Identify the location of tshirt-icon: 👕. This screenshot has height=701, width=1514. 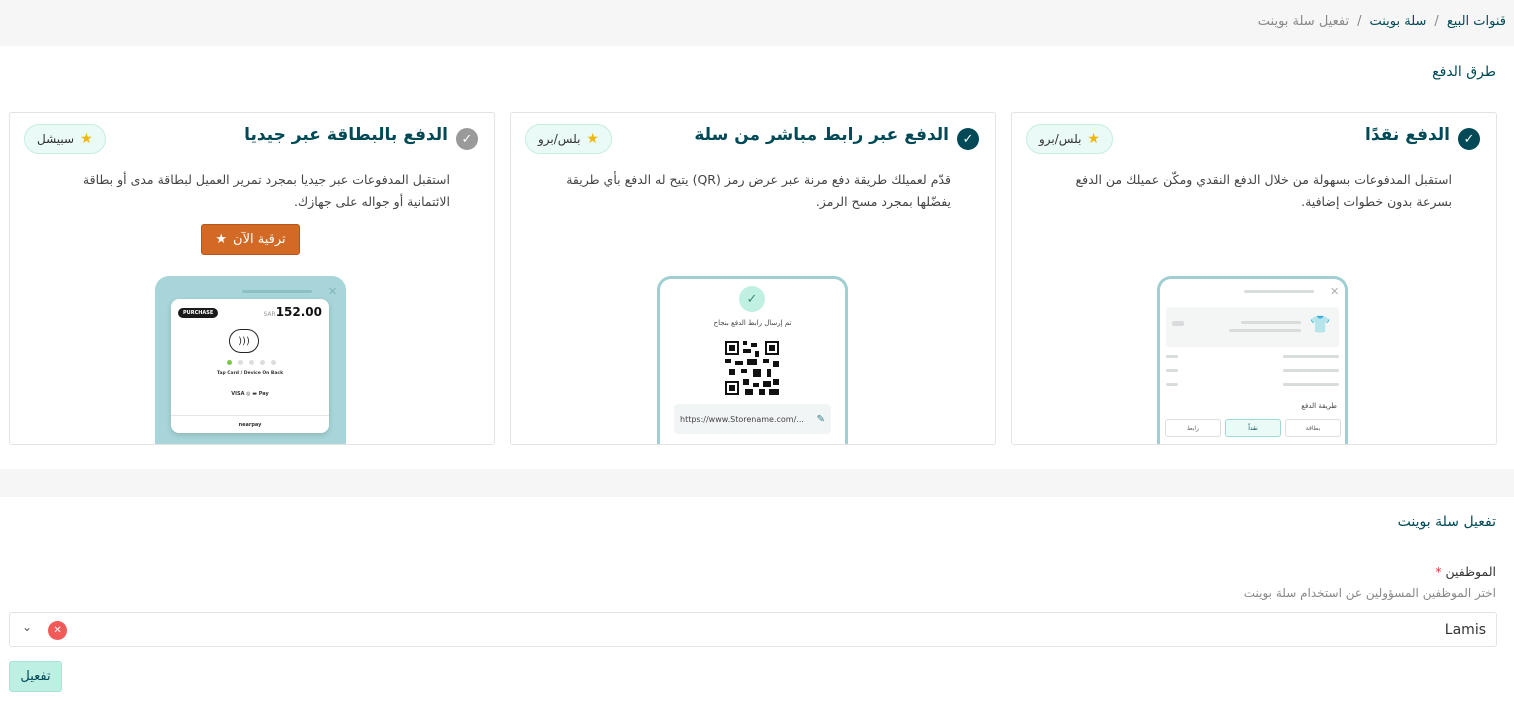
(1320, 325).